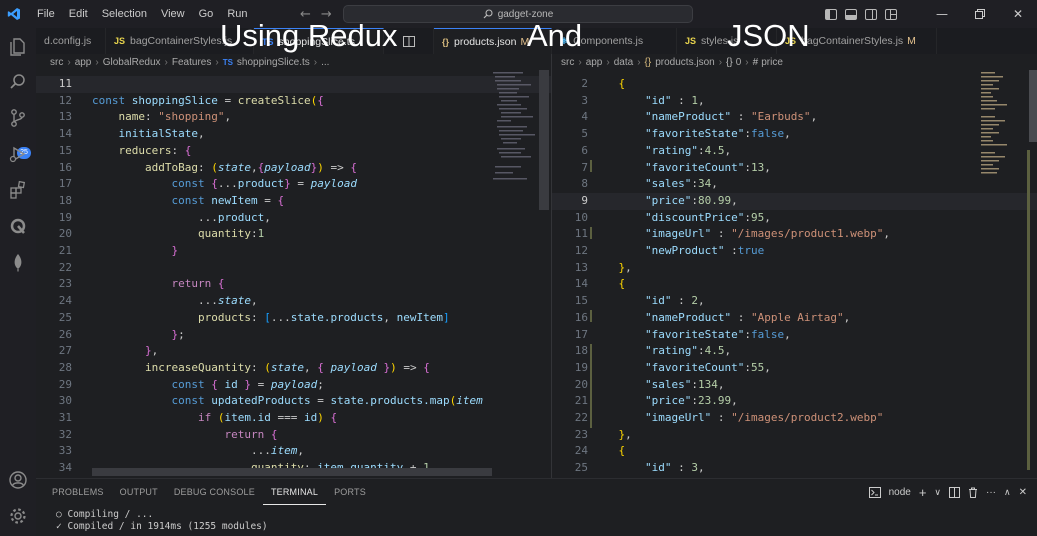 This screenshot has width=1037, height=536. Describe the element at coordinates (871, 14) in the screenshot. I see `toggle-secondary-sidebar-icon` at that location.